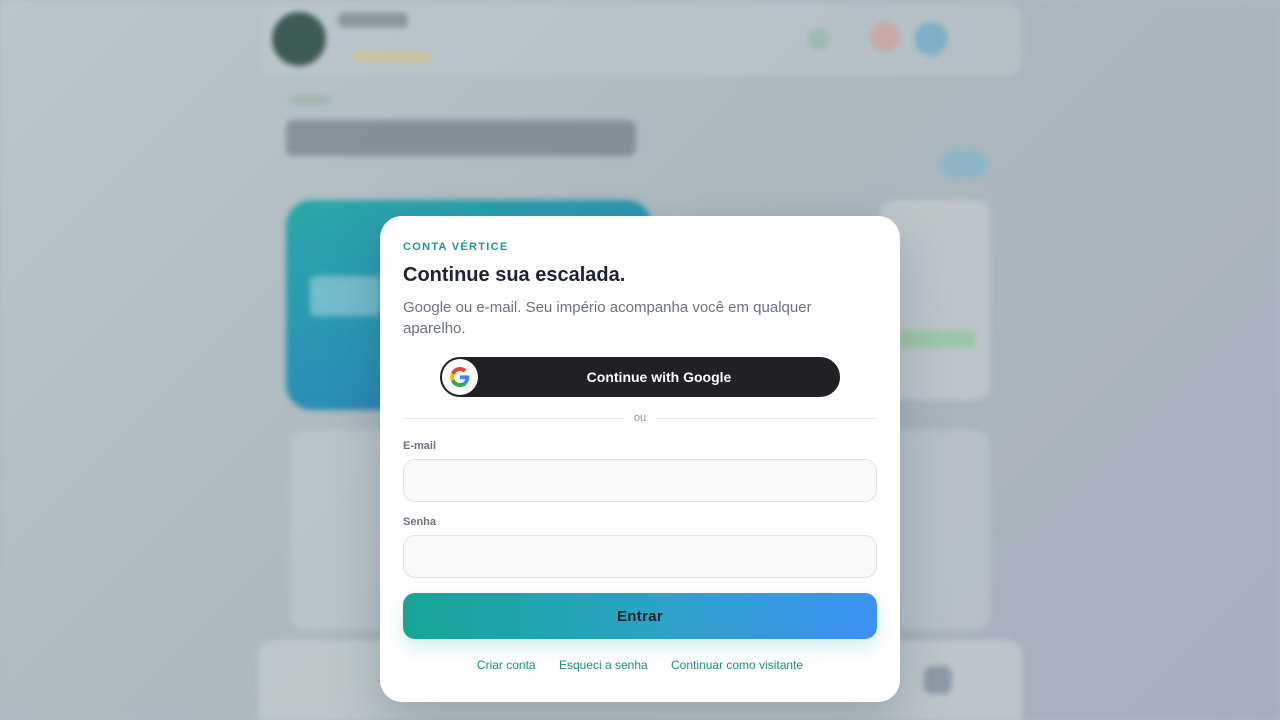 Image resolution: width=1280 pixels, height=720 pixels. What do you see at coordinates (345, 296) in the screenshot?
I see `bg-hero-text` at bounding box center [345, 296].